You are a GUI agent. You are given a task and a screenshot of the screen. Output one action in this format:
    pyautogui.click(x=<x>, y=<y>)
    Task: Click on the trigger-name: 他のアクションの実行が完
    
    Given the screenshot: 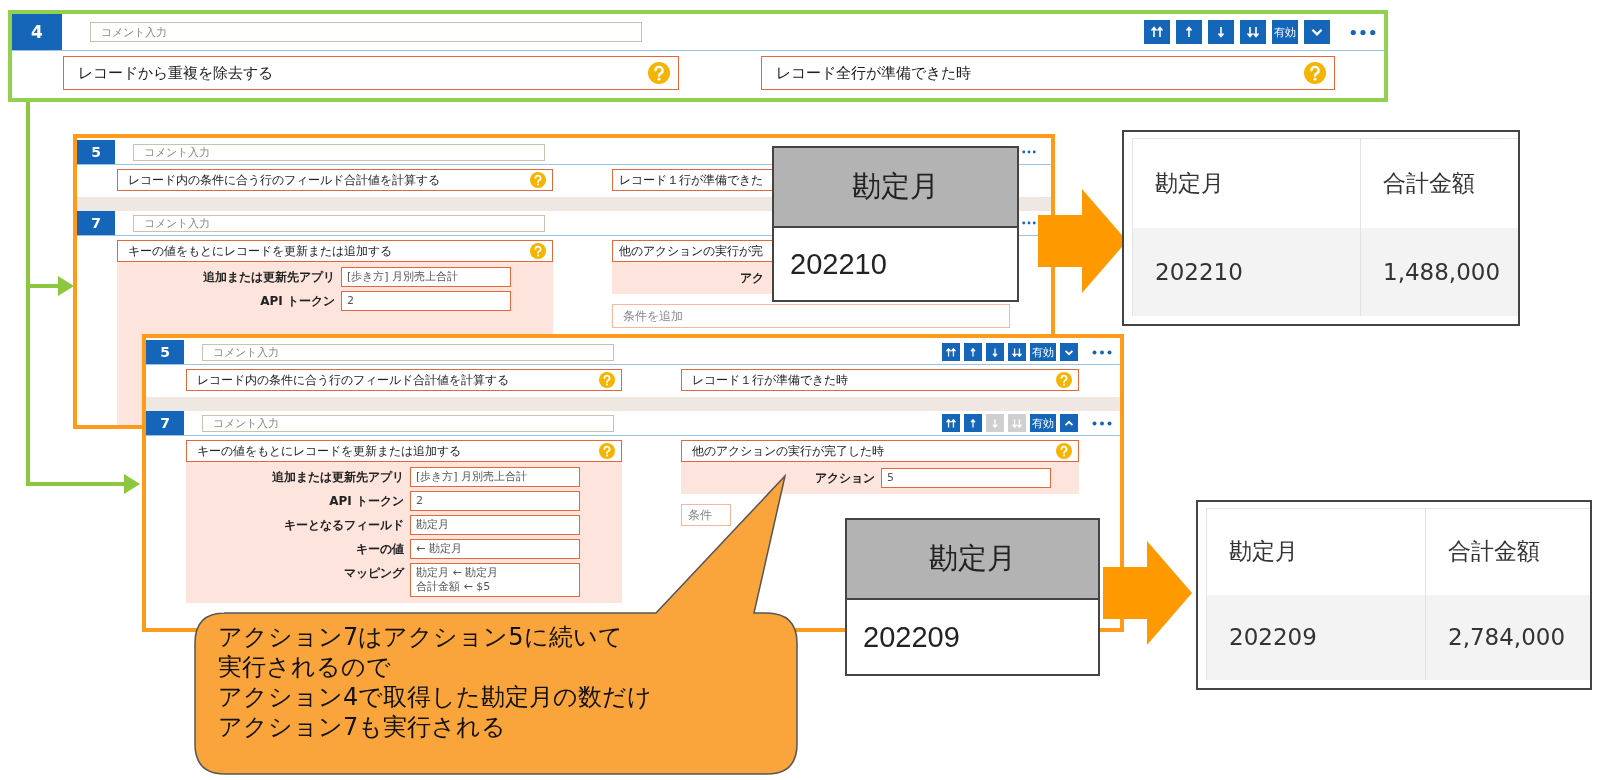 What is the action you would take?
    pyautogui.click(x=691, y=251)
    